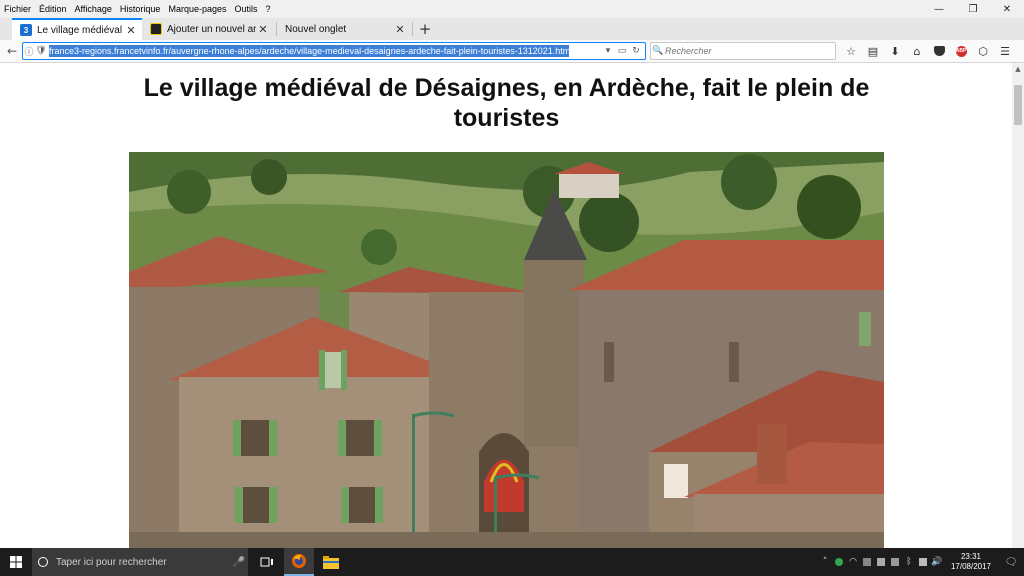  Describe the element at coordinates (917, 51) in the screenshot. I see `home-icon: ⌂` at that location.